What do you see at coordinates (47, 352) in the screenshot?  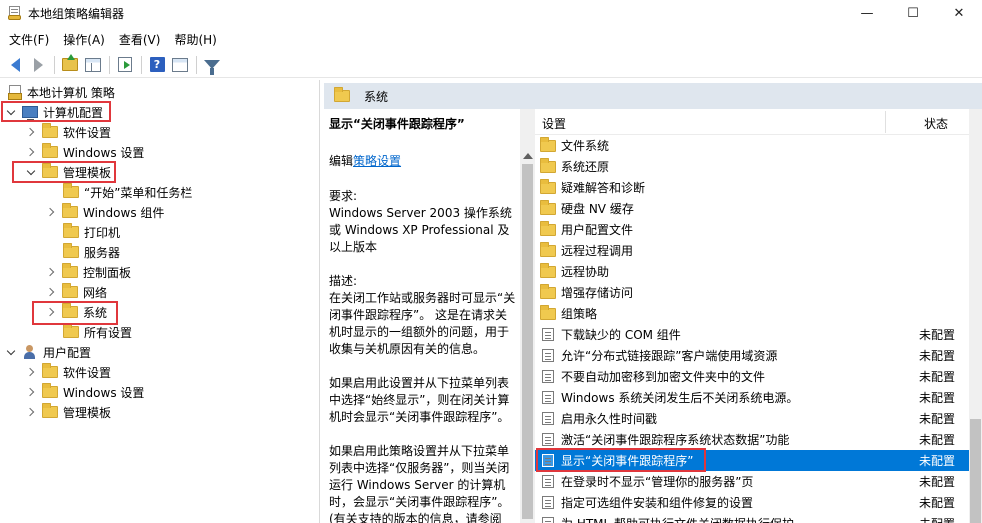 I see `tree-item-user-config: 用户配置` at bounding box center [47, 352].